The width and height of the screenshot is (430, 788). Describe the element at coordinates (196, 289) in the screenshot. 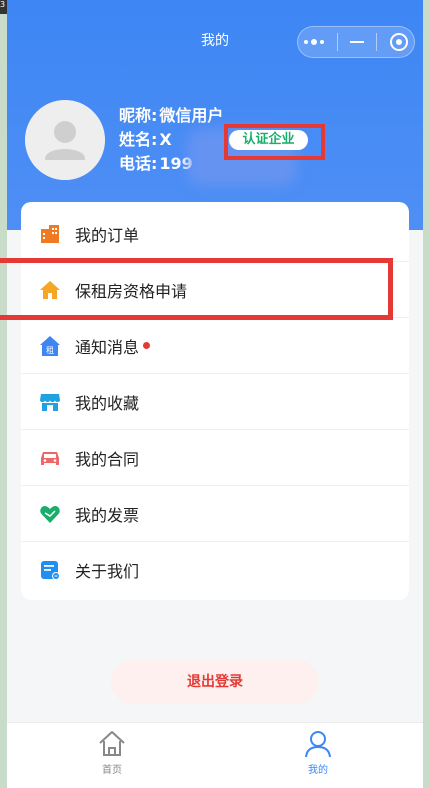

I see `annotation-box-housing-item` at that location.